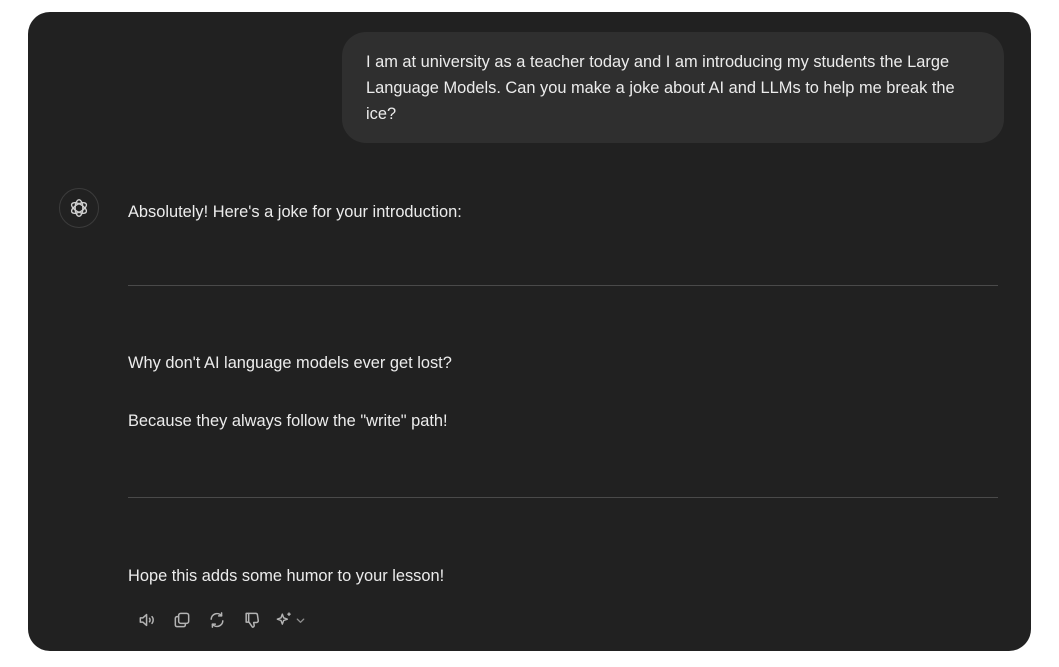  I want to click on read-aloud-icon, so click(147, 620).